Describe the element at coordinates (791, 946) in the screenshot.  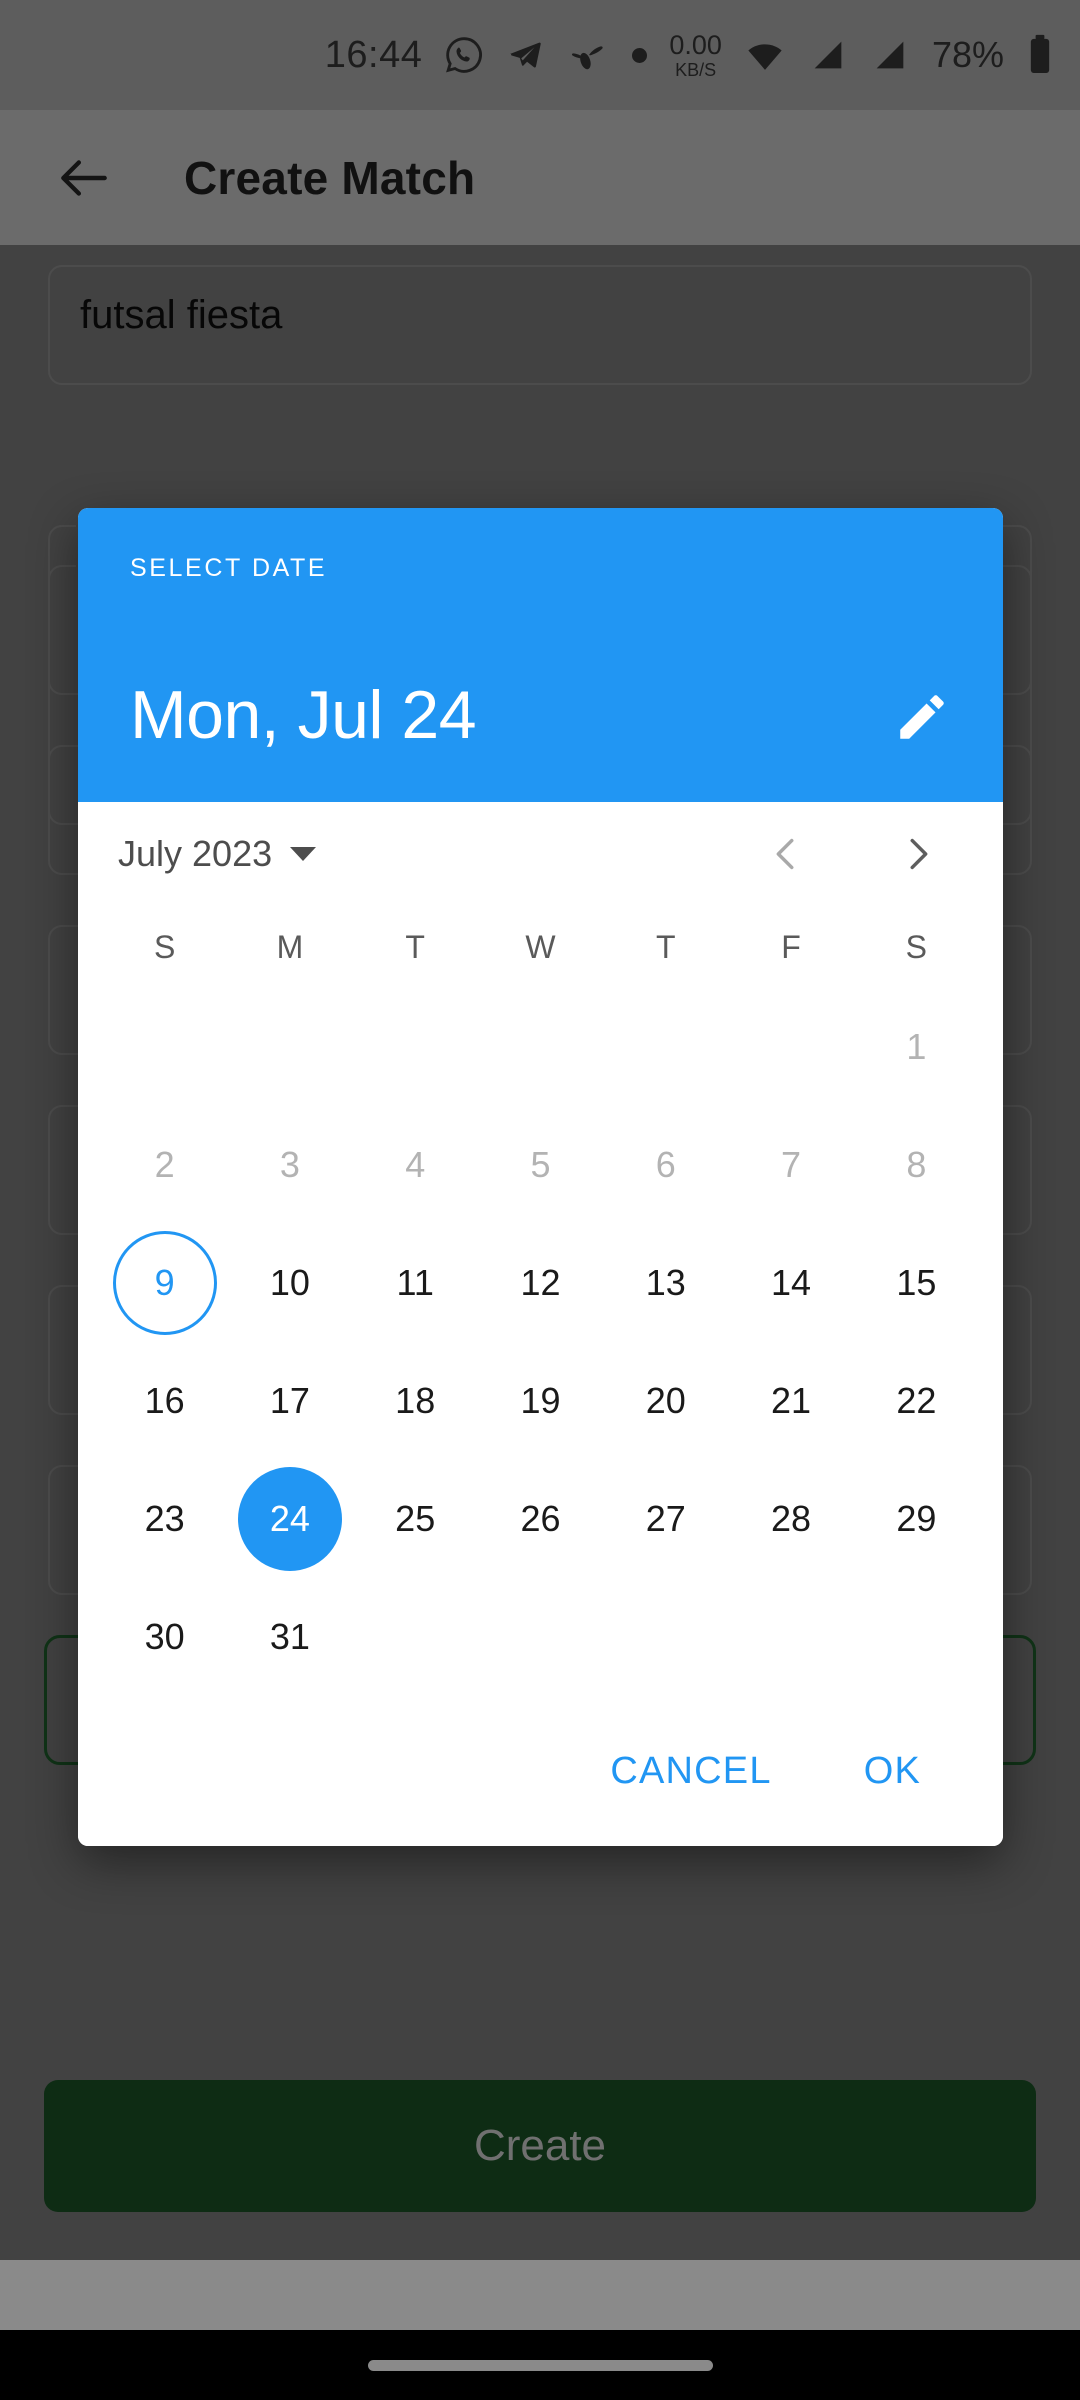
I see `weekday-label: F` at that location.